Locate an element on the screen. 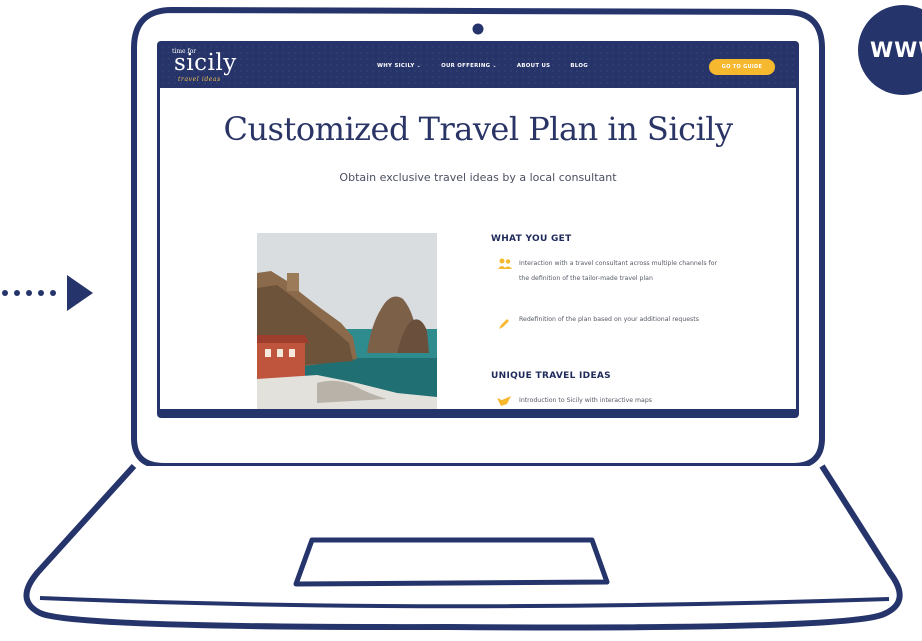 The width and height of the screenshot is (922, 641). what-you-get-heading: WHAT YOU GET is located at coordinates (531, 239).